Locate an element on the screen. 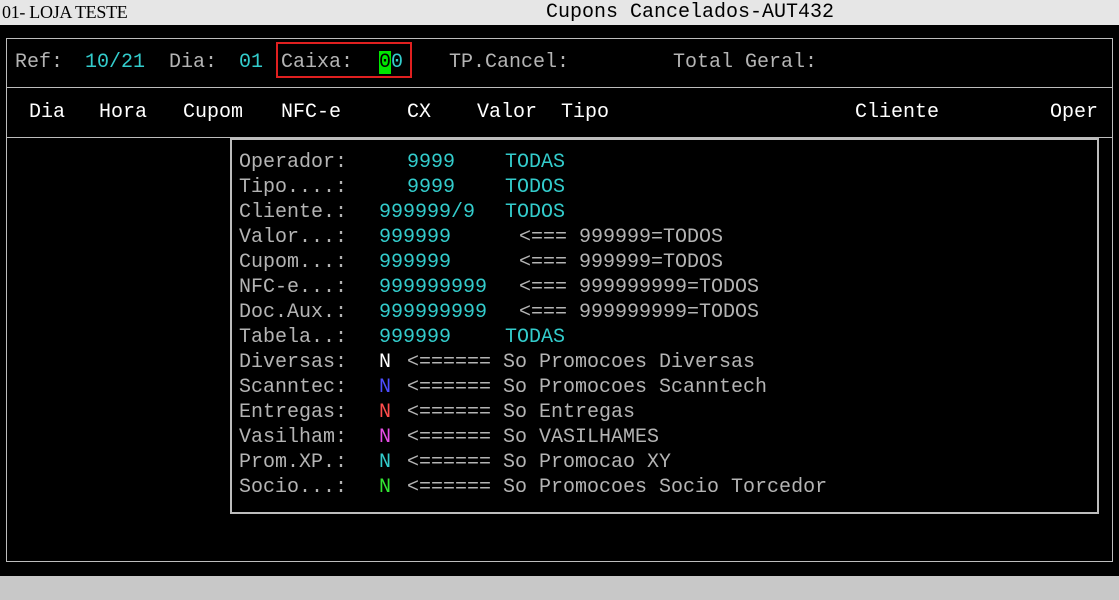 Image resolution: width=1119 pixels, height=600 pixels. filter-value-socio: N is located at coordinates (385, 487).